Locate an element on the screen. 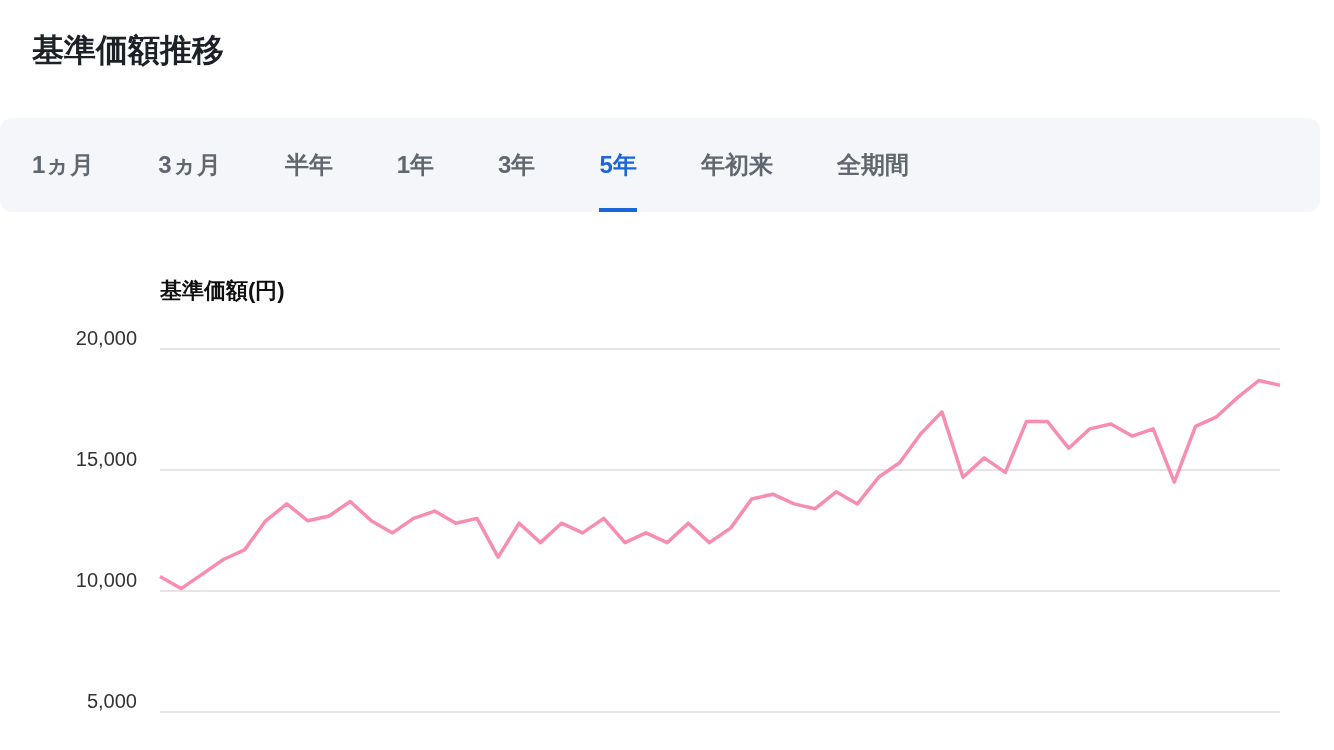  period-tab: 3ヵ月 is located at coordinates (189, 165).